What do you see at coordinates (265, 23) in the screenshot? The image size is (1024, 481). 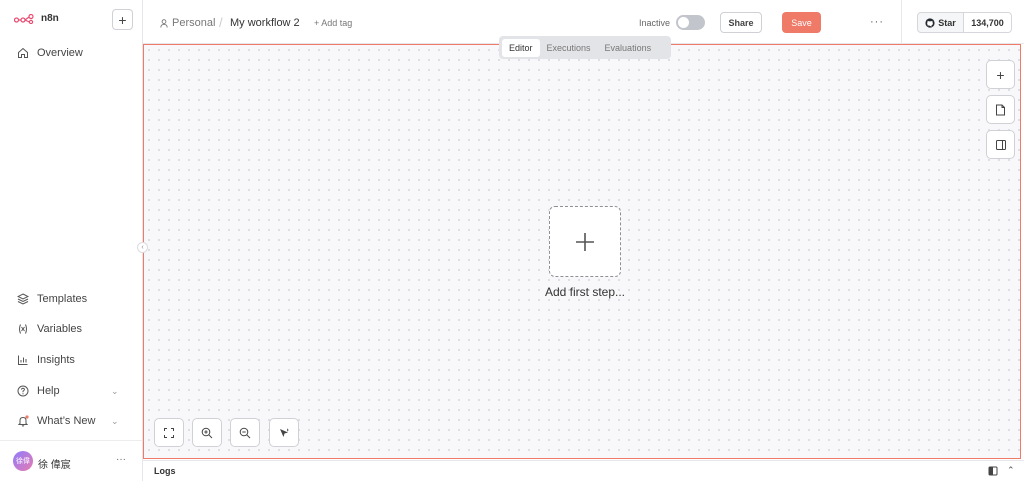 I see `workflow-name: My workflow 2` at bounding box center [265, 23].